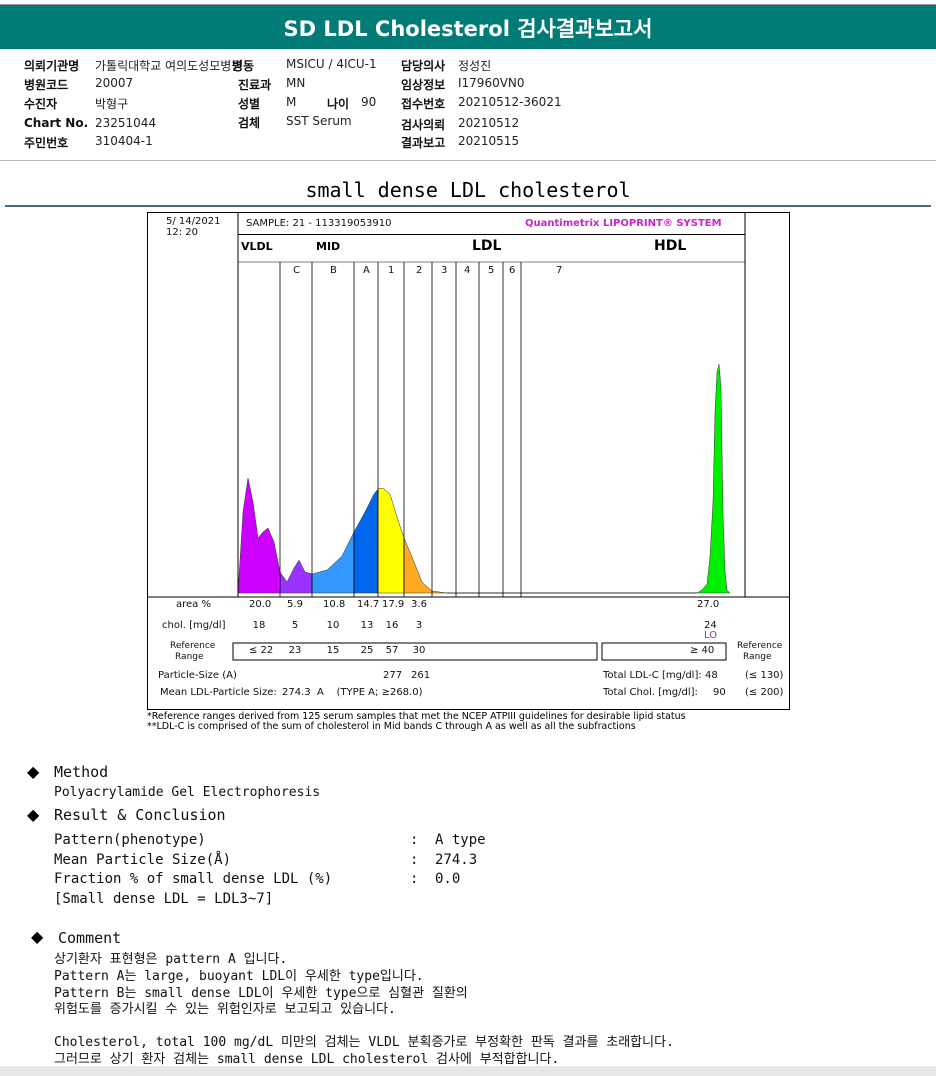 The width and height of the screenshot is (936, 1076). I want to click on run-time: 12: 20, so click(182, 232).